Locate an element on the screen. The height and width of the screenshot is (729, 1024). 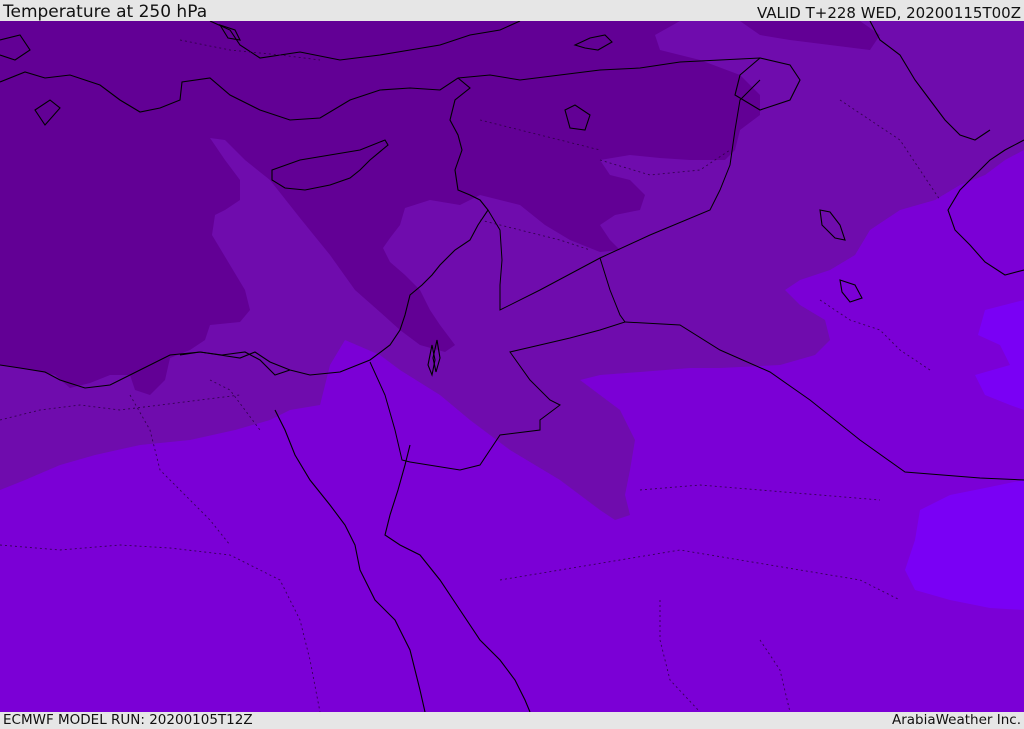
map-title: Temperature at 250 hPa is located at coordinates (105, 12).